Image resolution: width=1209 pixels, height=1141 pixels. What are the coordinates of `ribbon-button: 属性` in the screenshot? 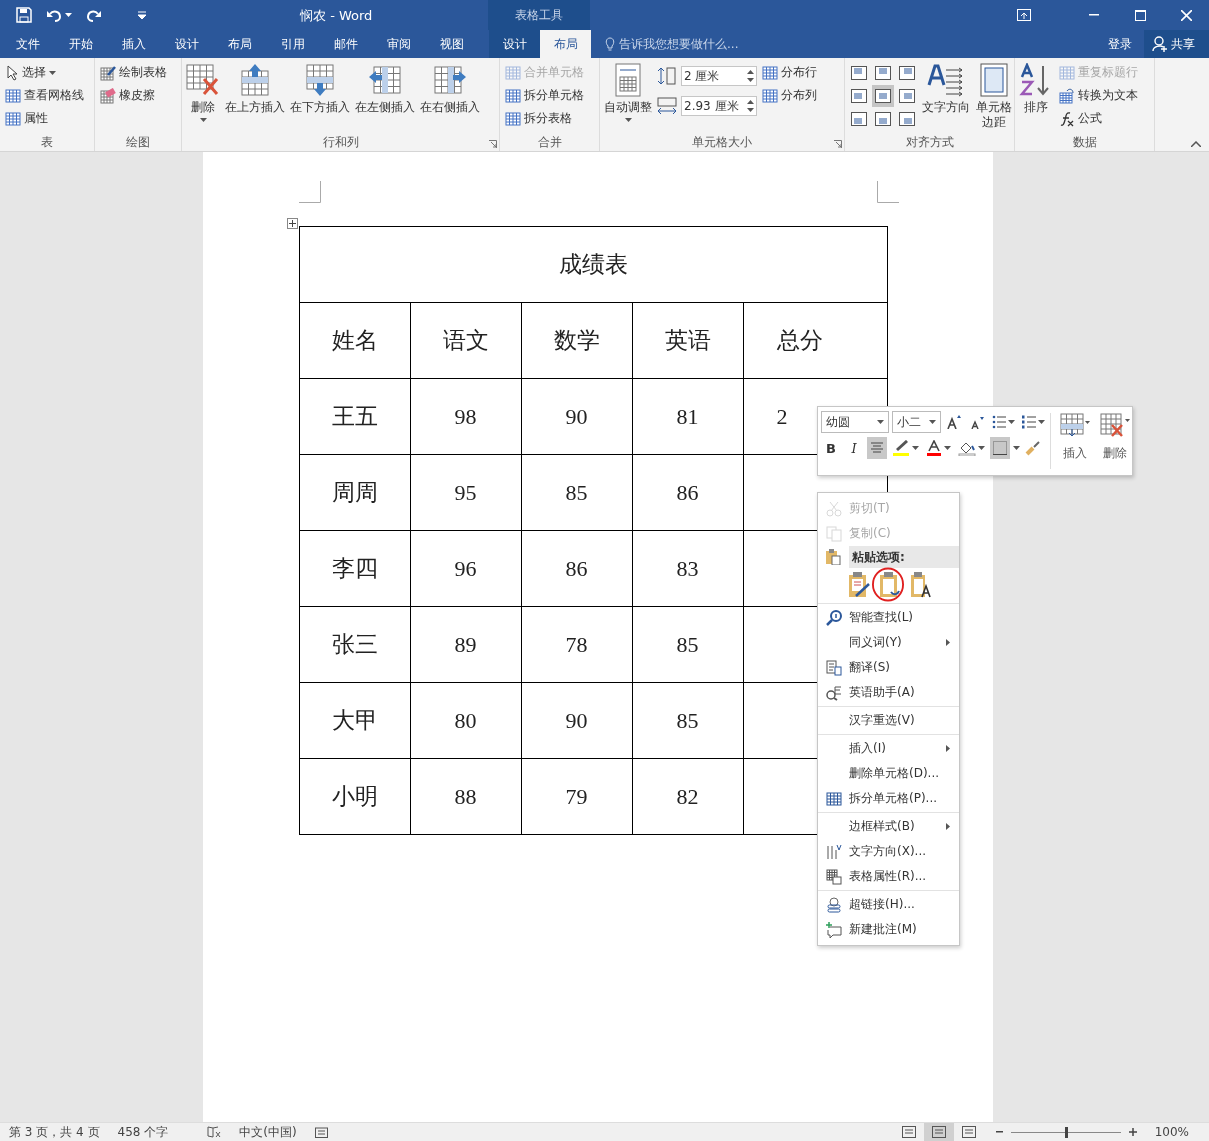 It's located at (44, 118).